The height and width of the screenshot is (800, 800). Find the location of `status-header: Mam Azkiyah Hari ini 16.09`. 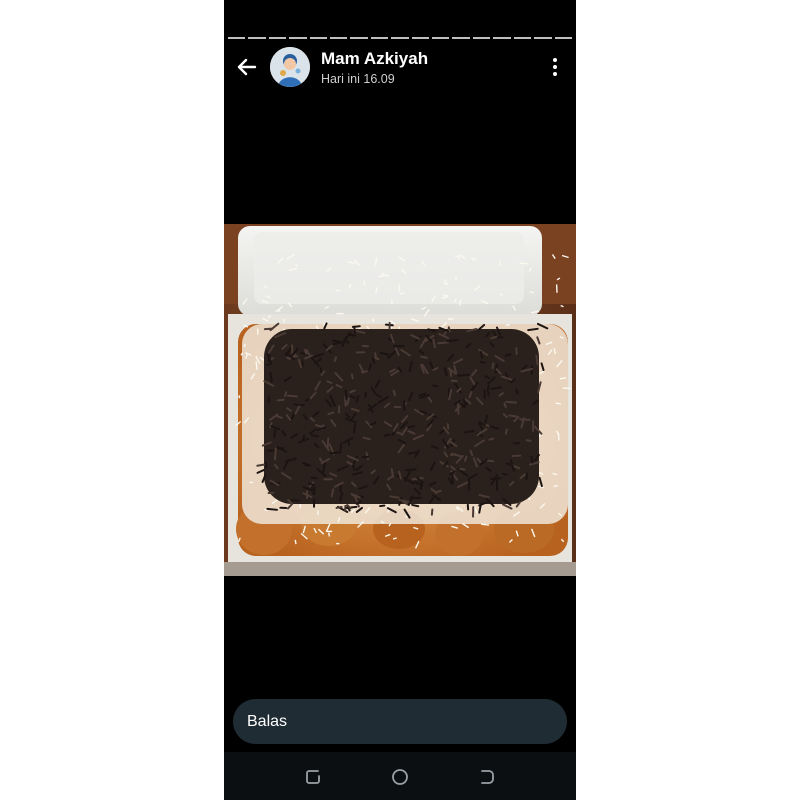

status-header: Mam Azkiyah Hari ini 16.09 is located at coordinates (400, 68).